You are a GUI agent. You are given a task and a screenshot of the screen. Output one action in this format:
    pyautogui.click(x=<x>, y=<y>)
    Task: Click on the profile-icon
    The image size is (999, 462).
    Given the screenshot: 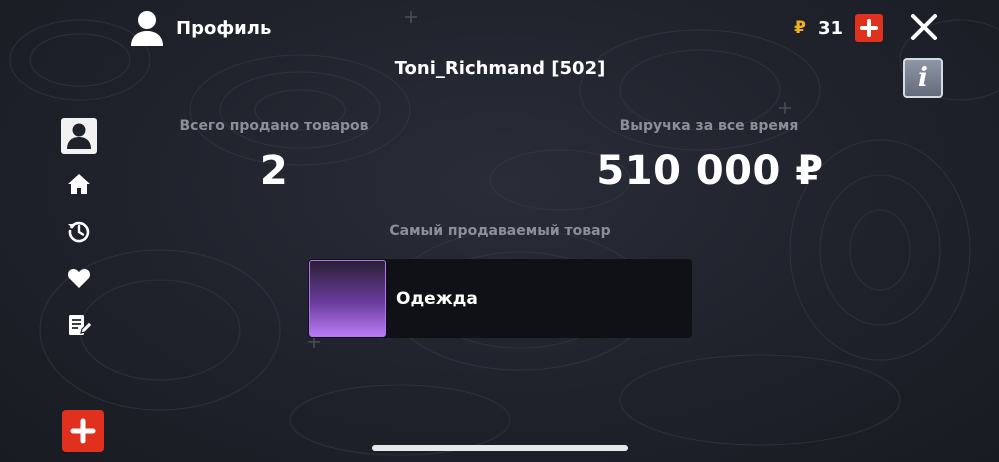 What is the action you would take?
    pyautogui.click(x=79, y=136)
    